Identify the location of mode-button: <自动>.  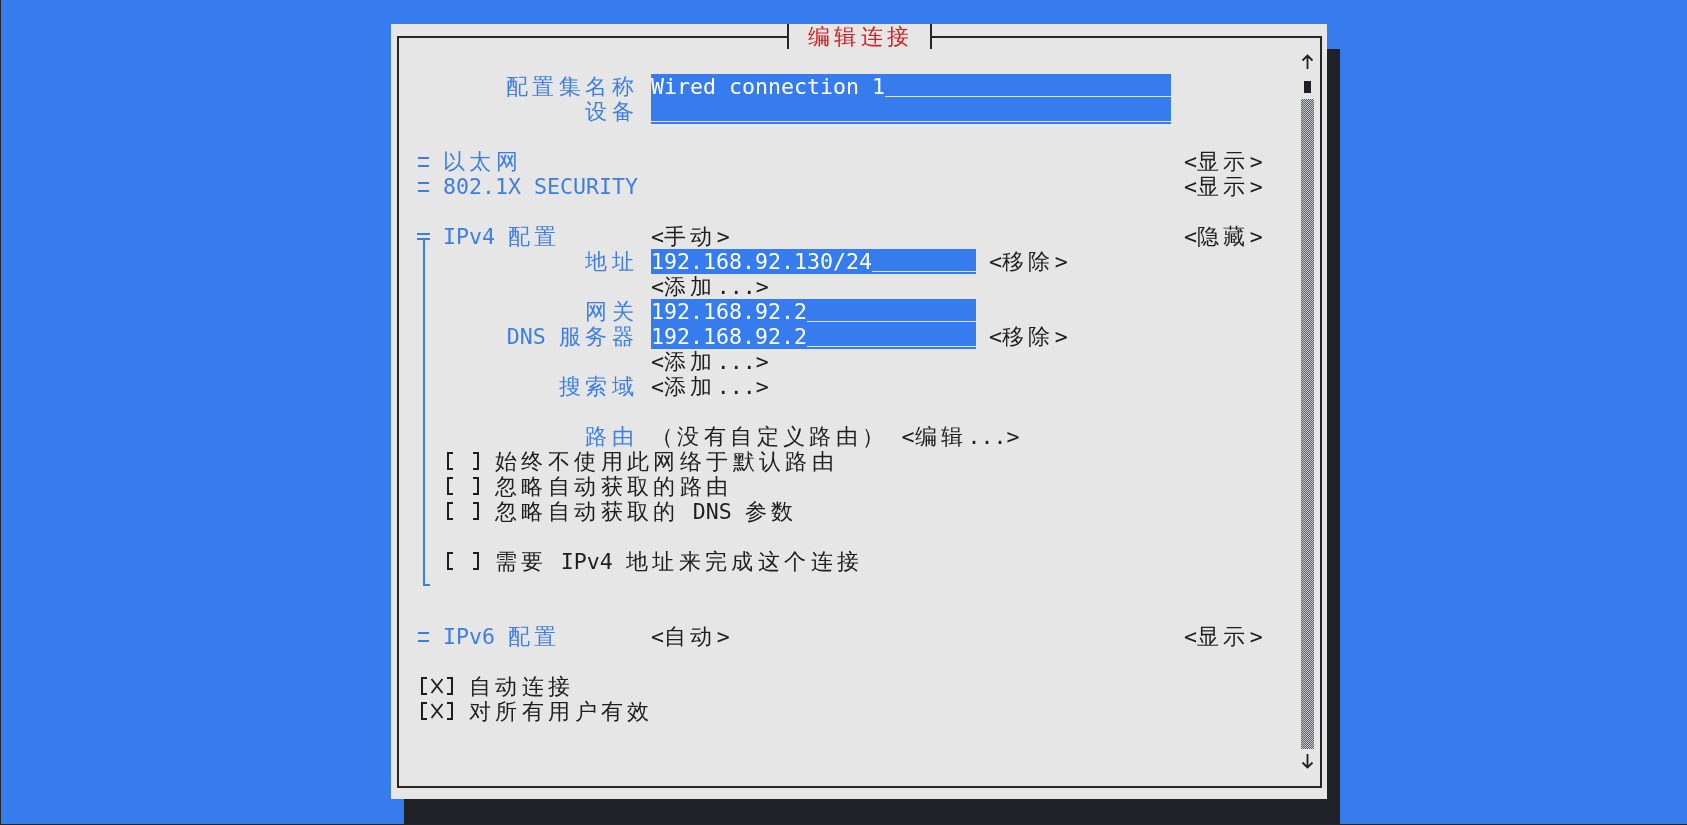
(690, 636).